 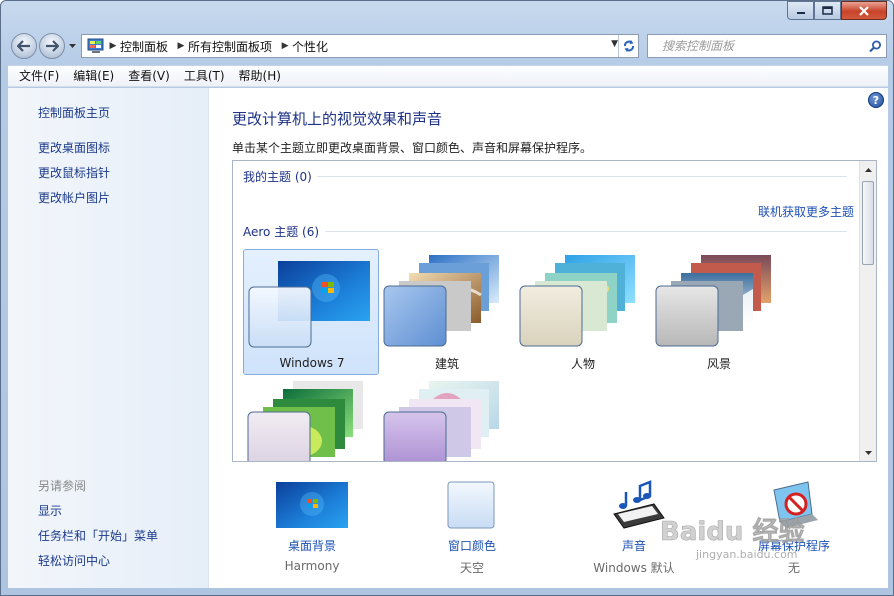 I want to click on baidu-jingyan-watermark: Baidu 经验 jingyan.baidu.com, so click(x=732, y=538).